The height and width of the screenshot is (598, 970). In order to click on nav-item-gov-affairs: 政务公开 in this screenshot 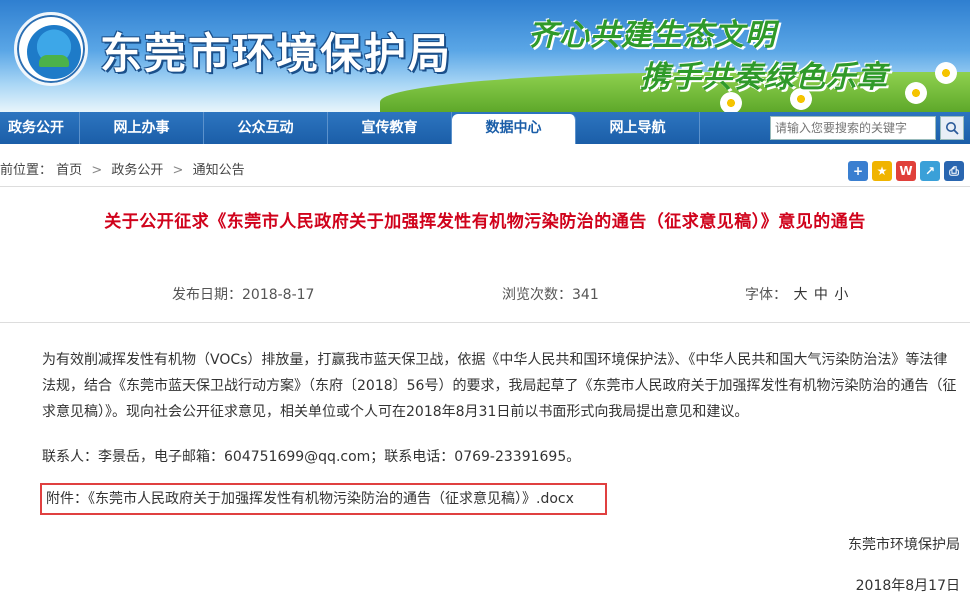, I will do `click(40, 128)`.